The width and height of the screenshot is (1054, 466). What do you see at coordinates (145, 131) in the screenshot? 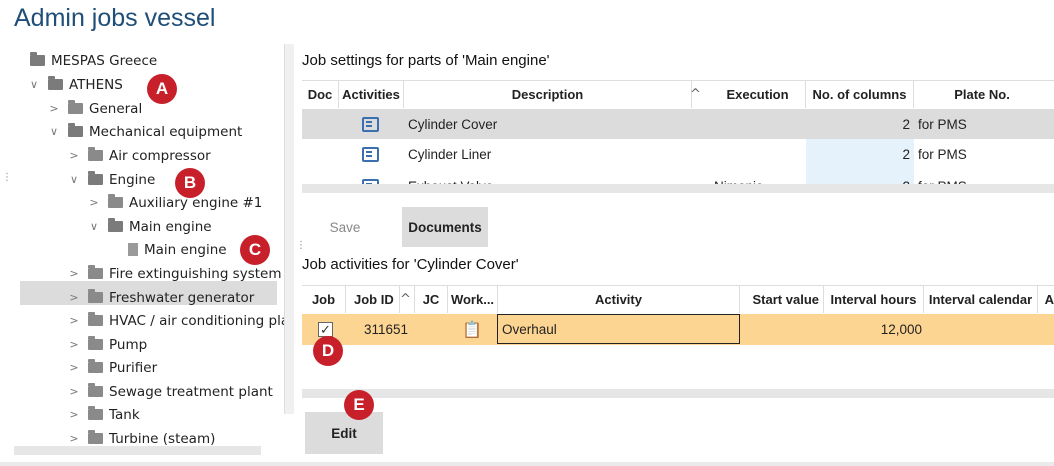
I see `tree-item-mechanical-equipment: ∨ Mechanical equipment` at bounding box center [145, 131].